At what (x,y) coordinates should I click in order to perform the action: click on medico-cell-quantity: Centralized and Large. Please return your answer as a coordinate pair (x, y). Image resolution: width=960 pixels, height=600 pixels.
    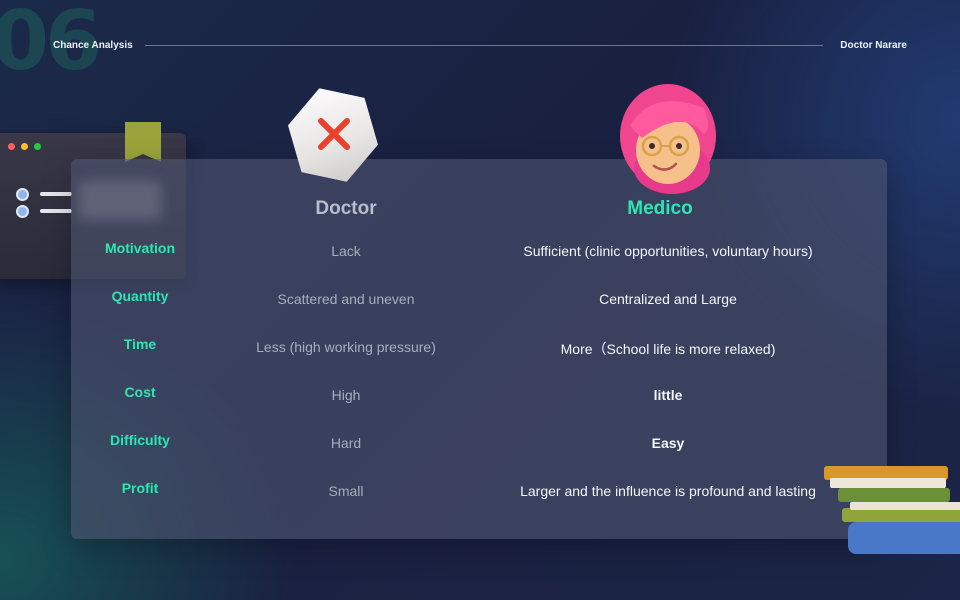
    Looking at the image, I should click on (668, 299).